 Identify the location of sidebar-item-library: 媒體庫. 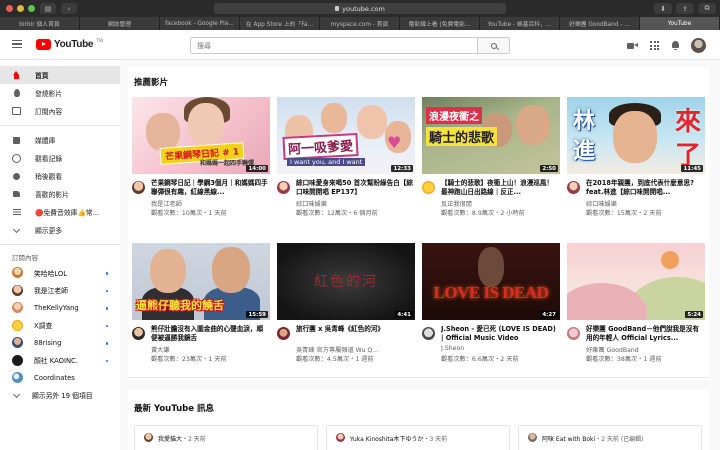
(60, 140).